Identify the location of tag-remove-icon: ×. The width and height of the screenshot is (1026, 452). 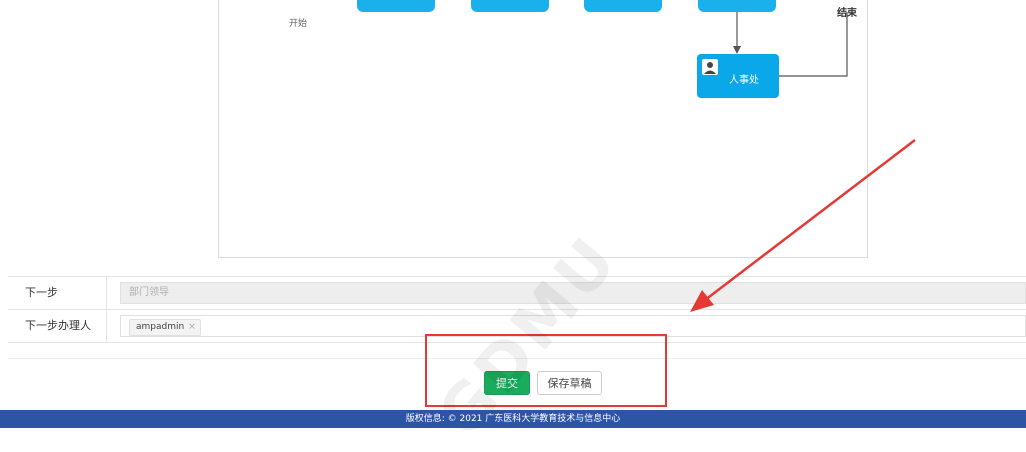
(192, 327).